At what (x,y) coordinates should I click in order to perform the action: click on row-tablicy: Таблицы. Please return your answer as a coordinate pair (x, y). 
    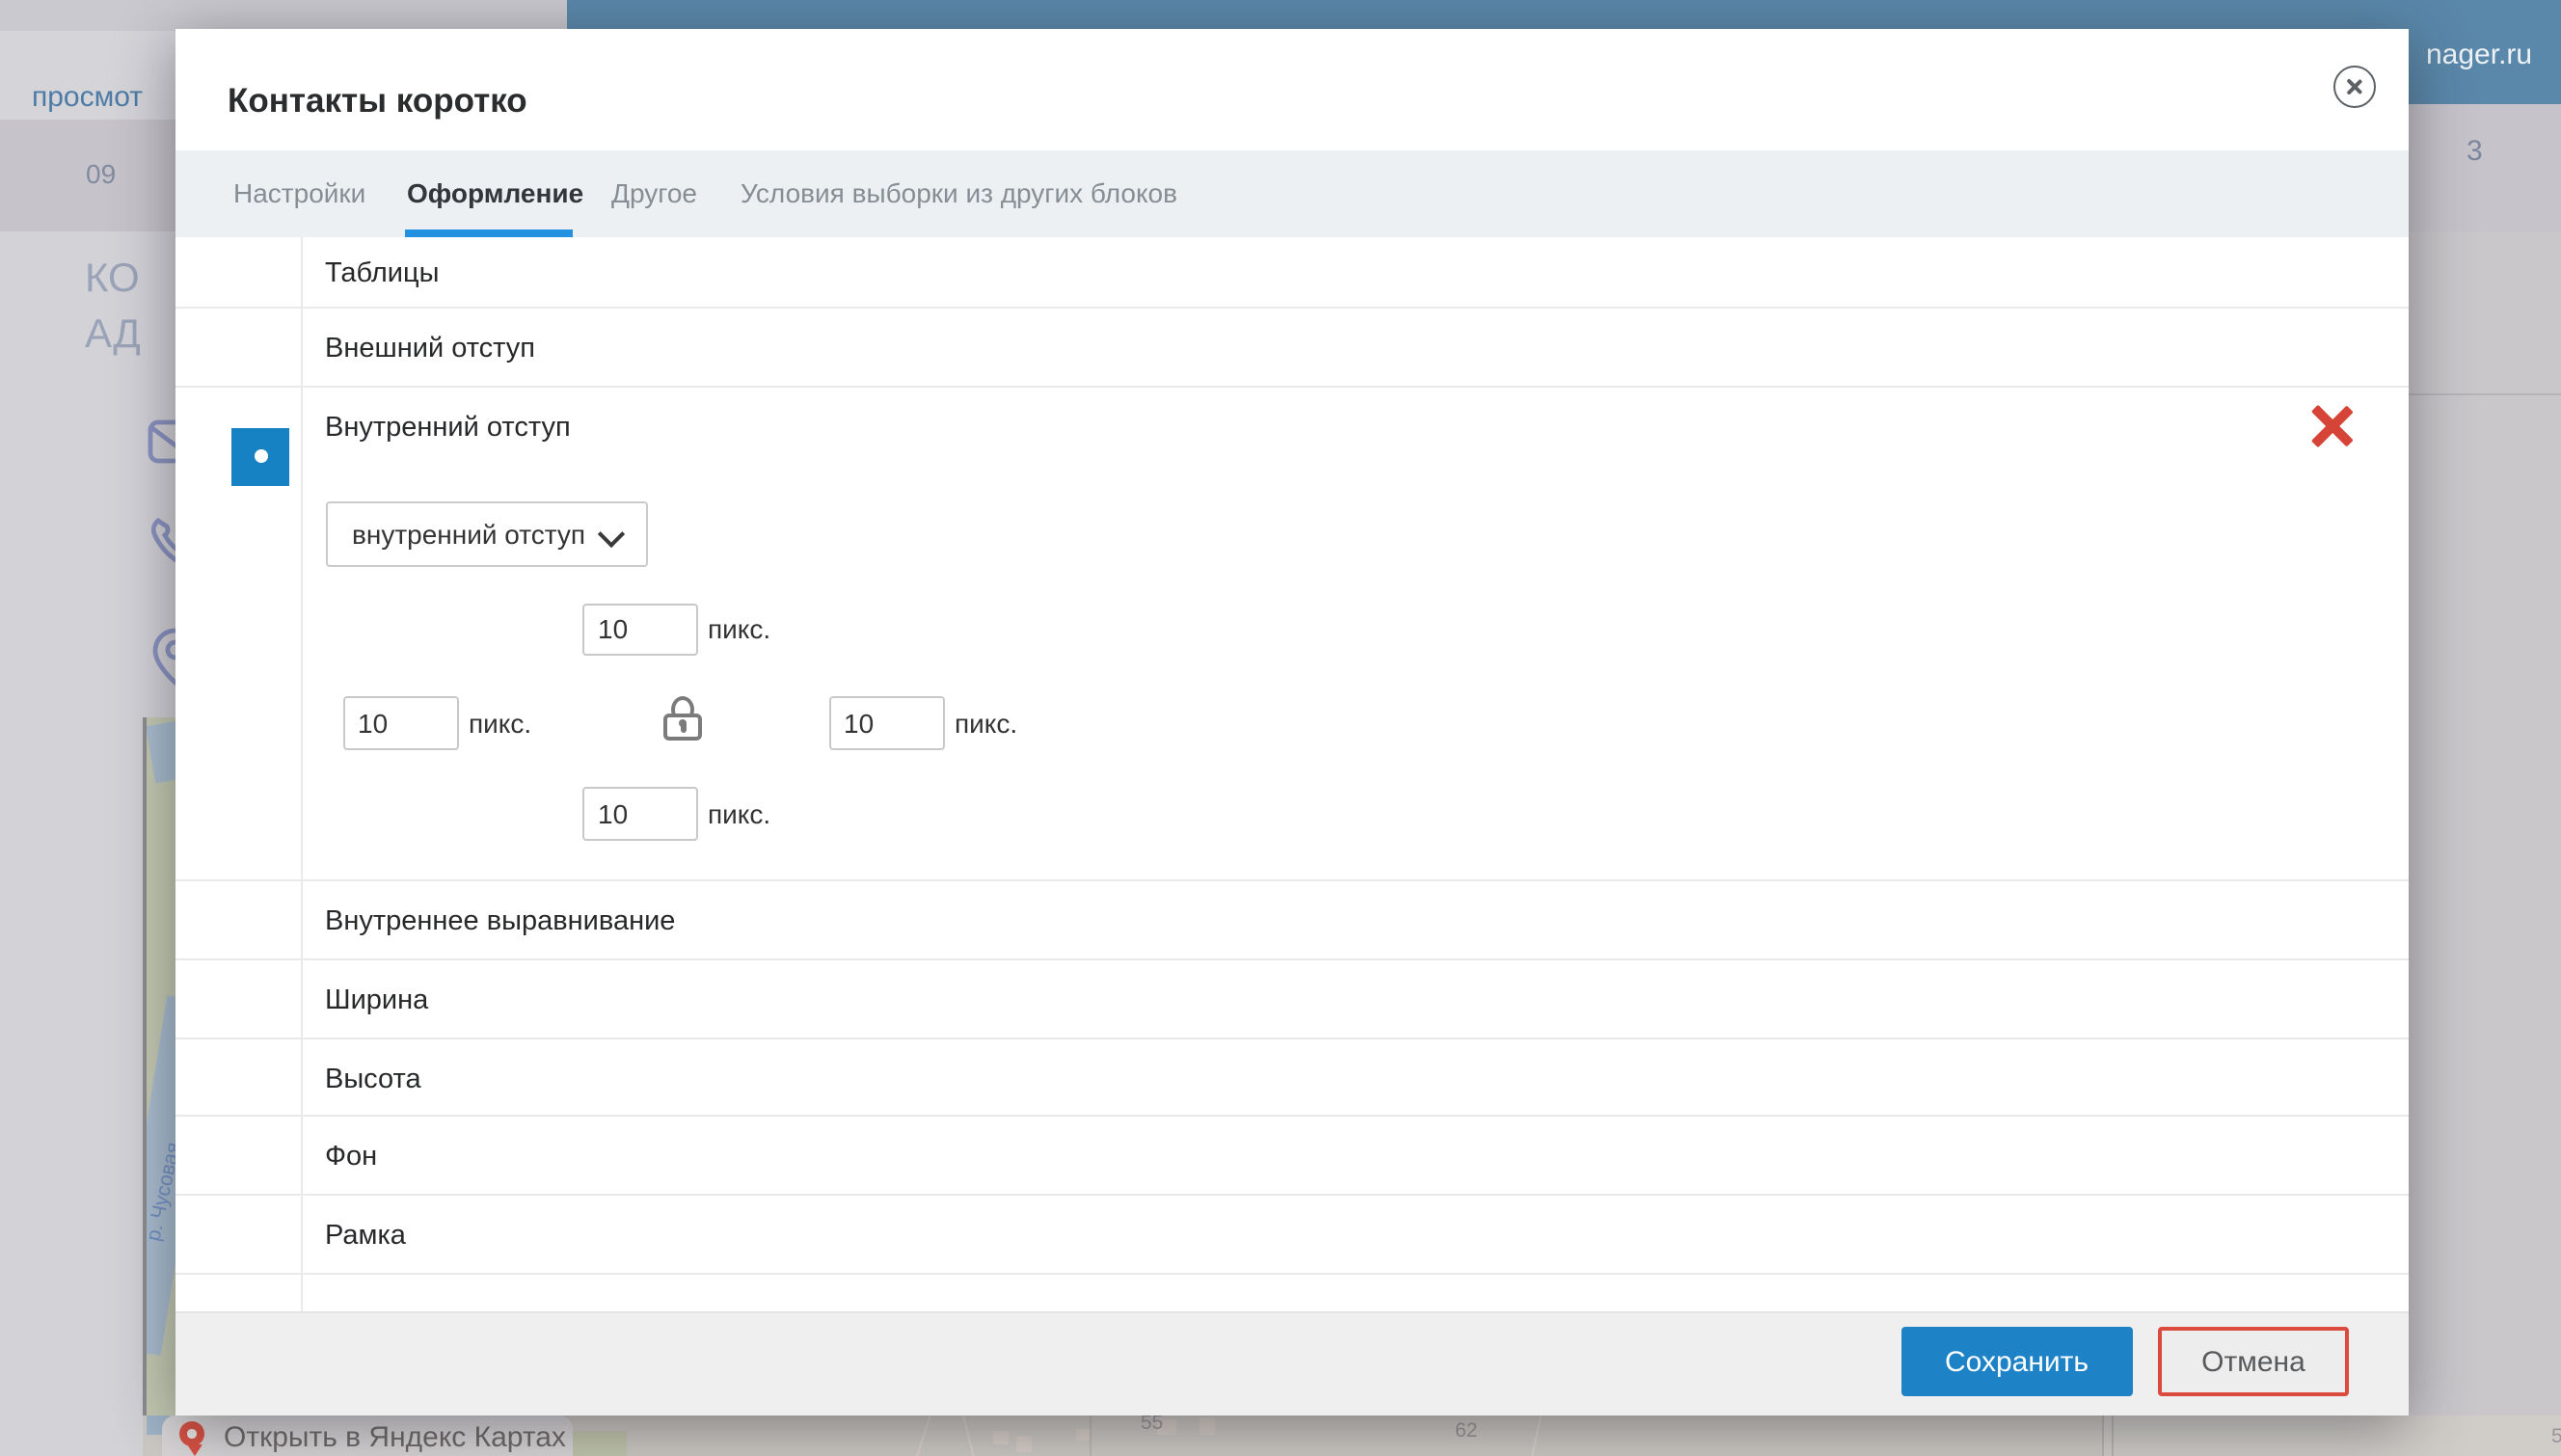
    Looking at the image, I should click on (1292, 272).